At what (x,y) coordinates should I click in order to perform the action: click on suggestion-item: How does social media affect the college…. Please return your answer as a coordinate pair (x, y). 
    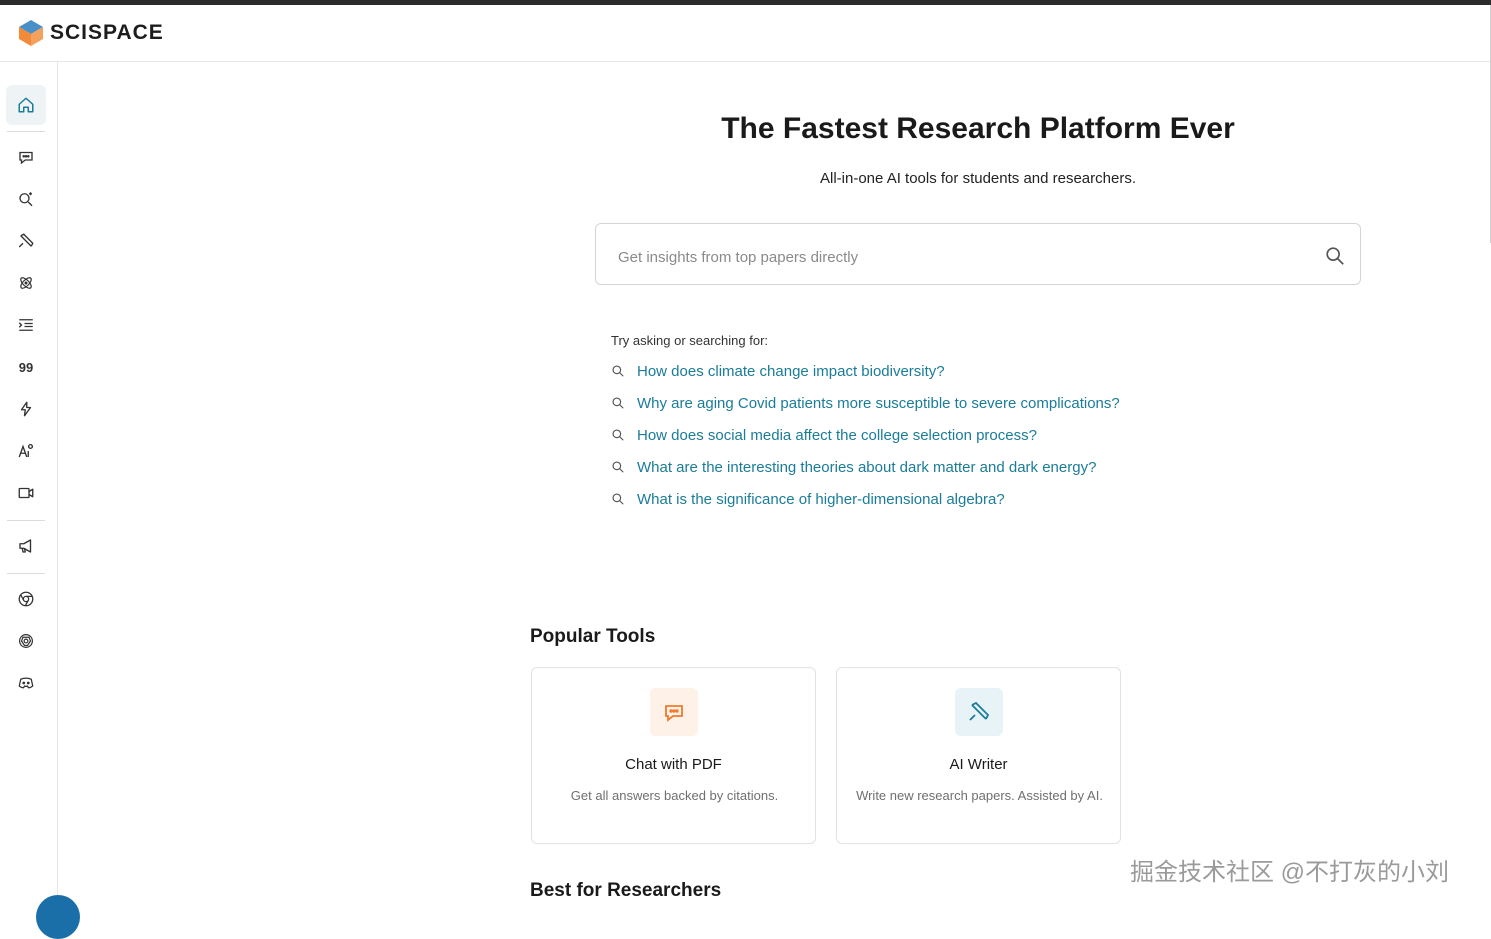
    Looking at the image, I should click on (824, 435).